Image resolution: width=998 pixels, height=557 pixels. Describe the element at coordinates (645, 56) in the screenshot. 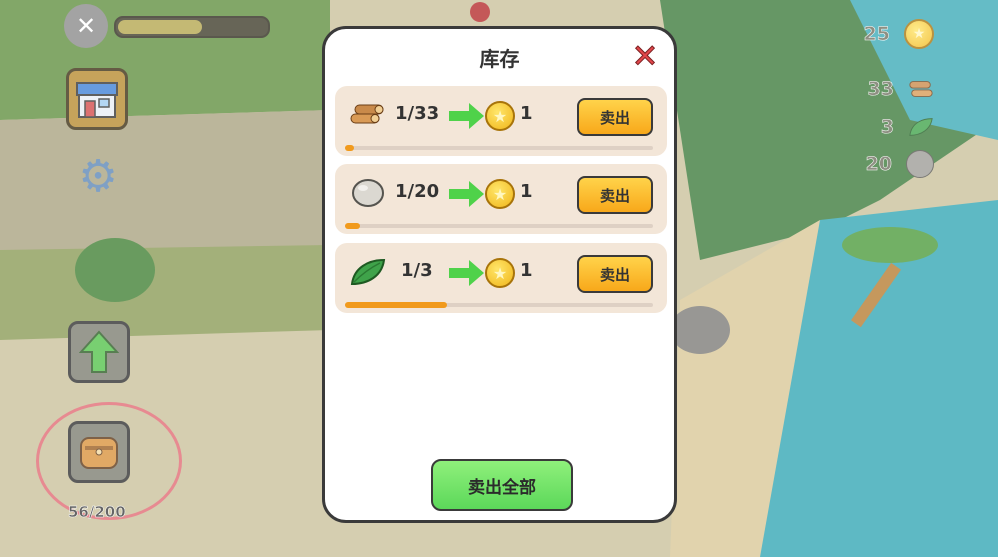

I see `close-icon: ✕` at that location.